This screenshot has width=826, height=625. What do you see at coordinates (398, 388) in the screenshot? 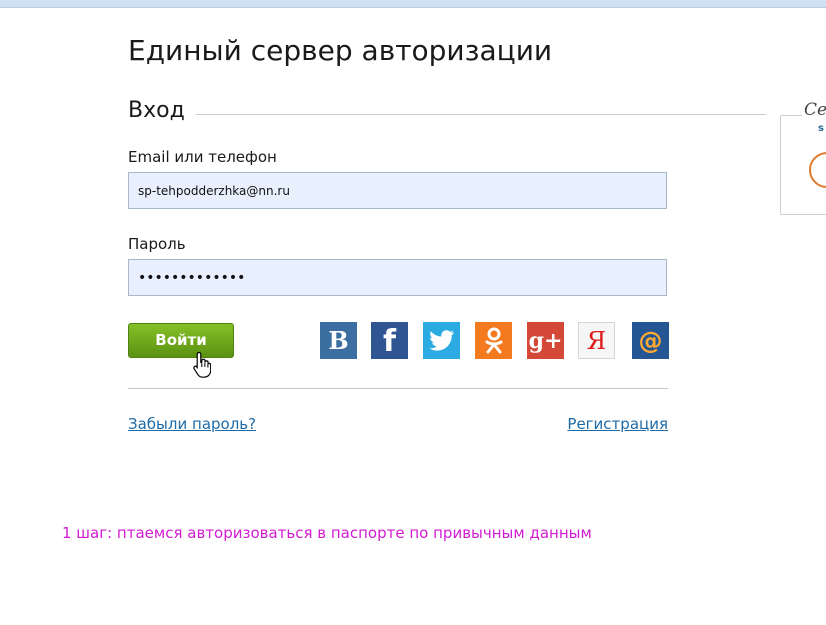
I see `form-divider` at bounding box center [398, 388].